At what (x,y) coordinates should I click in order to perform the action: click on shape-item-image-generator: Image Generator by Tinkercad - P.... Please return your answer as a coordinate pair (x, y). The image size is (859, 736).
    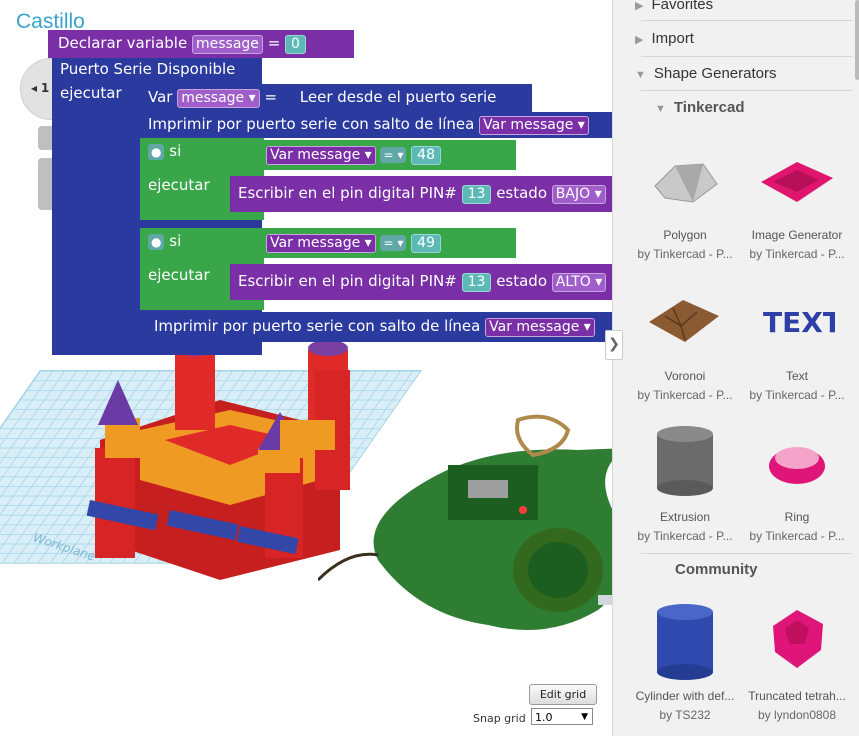
    Looking at the image, I should click on (797, 244).